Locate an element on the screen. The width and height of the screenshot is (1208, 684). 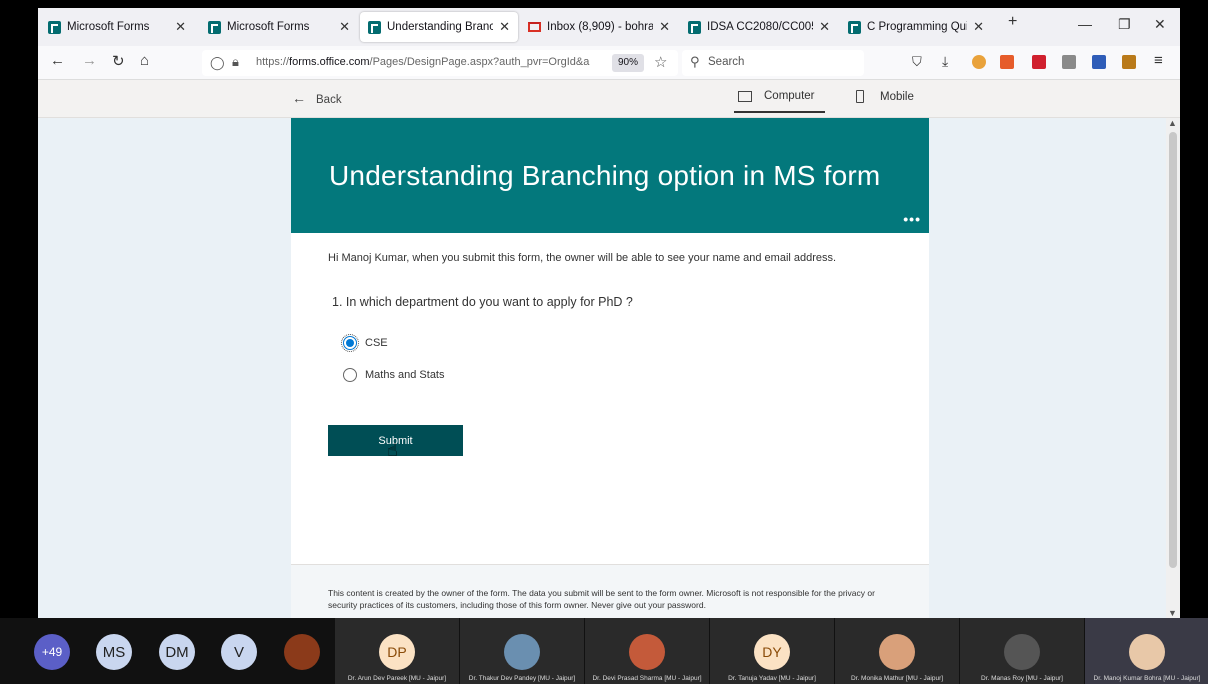
tab-label: Understanding Branching is located at coordinates (440, 27).